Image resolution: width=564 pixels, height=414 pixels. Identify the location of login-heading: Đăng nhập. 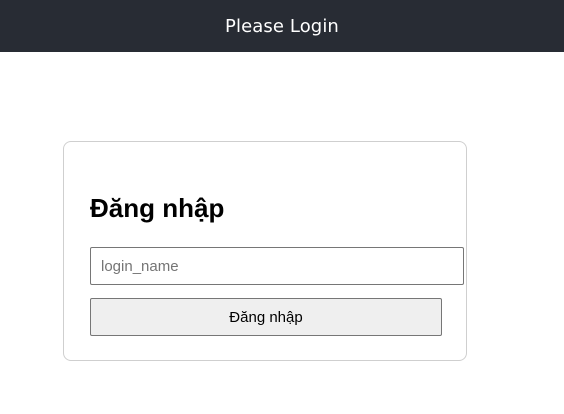
(157, 208).